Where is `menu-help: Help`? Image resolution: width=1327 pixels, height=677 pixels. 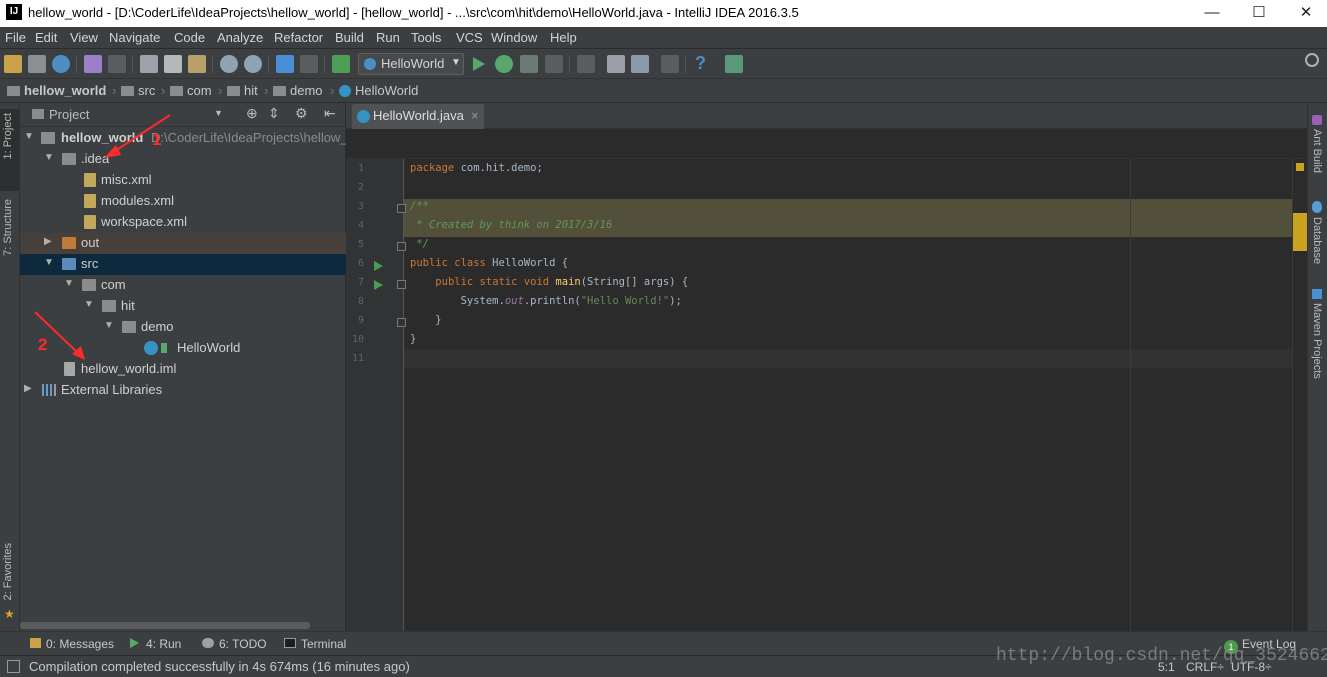
menu-help: Help is located at coordinates (563, 37).